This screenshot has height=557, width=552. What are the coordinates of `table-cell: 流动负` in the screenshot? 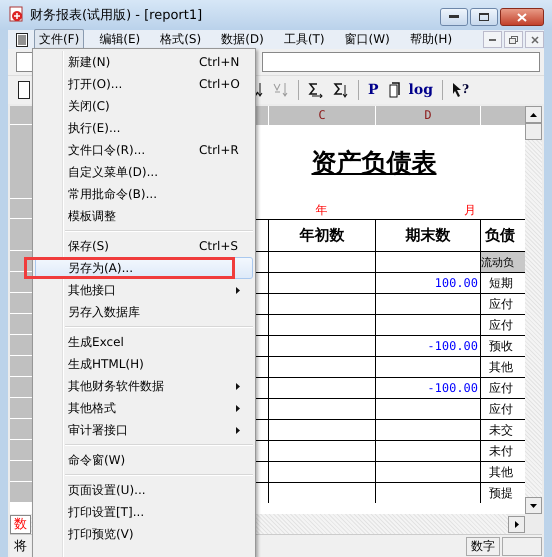 It's located at (502, 261).